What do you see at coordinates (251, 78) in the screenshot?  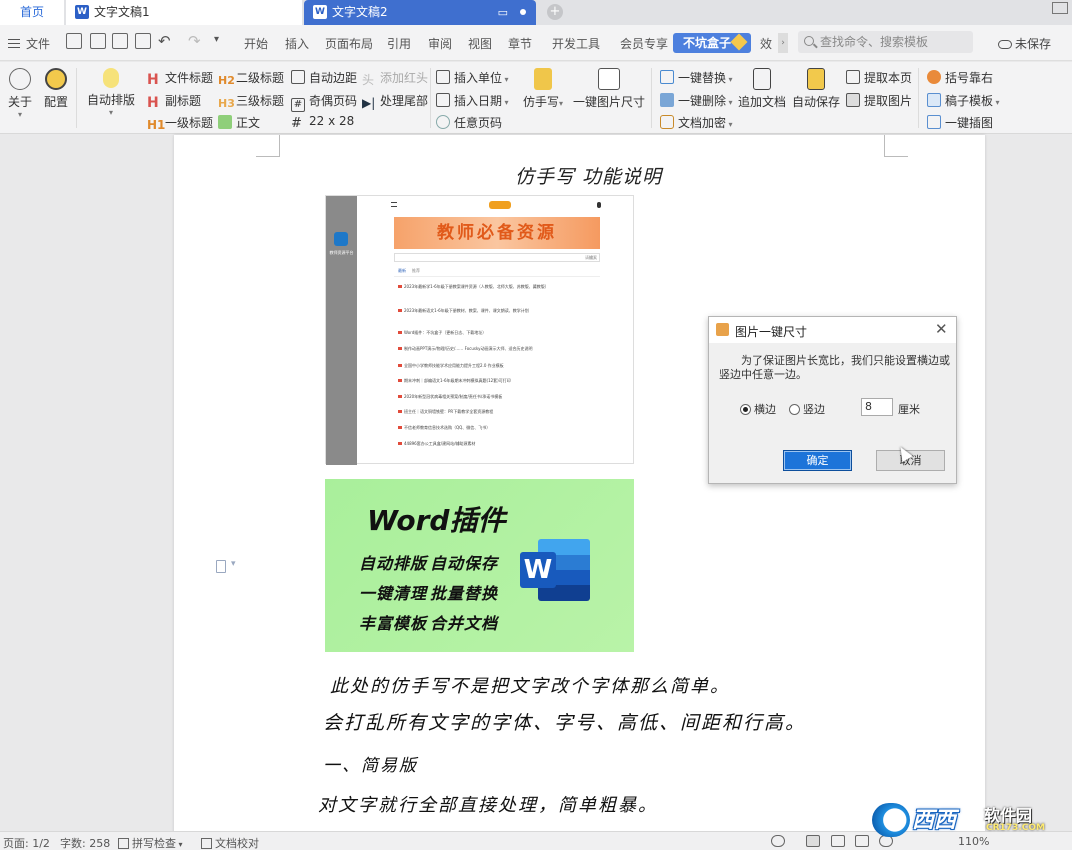 I see `heading2-button: H2二级标题` at bounding box center [251, 78].